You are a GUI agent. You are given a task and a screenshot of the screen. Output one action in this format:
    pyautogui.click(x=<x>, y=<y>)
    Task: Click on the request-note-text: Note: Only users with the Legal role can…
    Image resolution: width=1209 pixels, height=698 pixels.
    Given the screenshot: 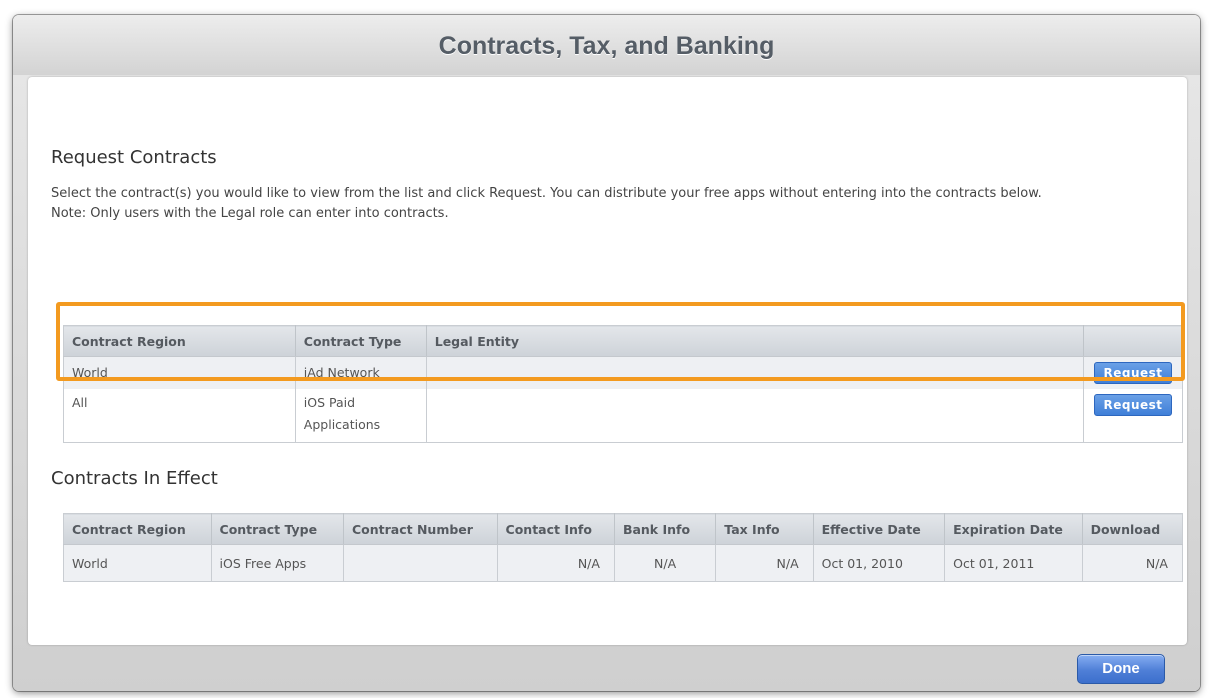 What is the action you would take?
    pyautogui.click(x=250, y=213)
    